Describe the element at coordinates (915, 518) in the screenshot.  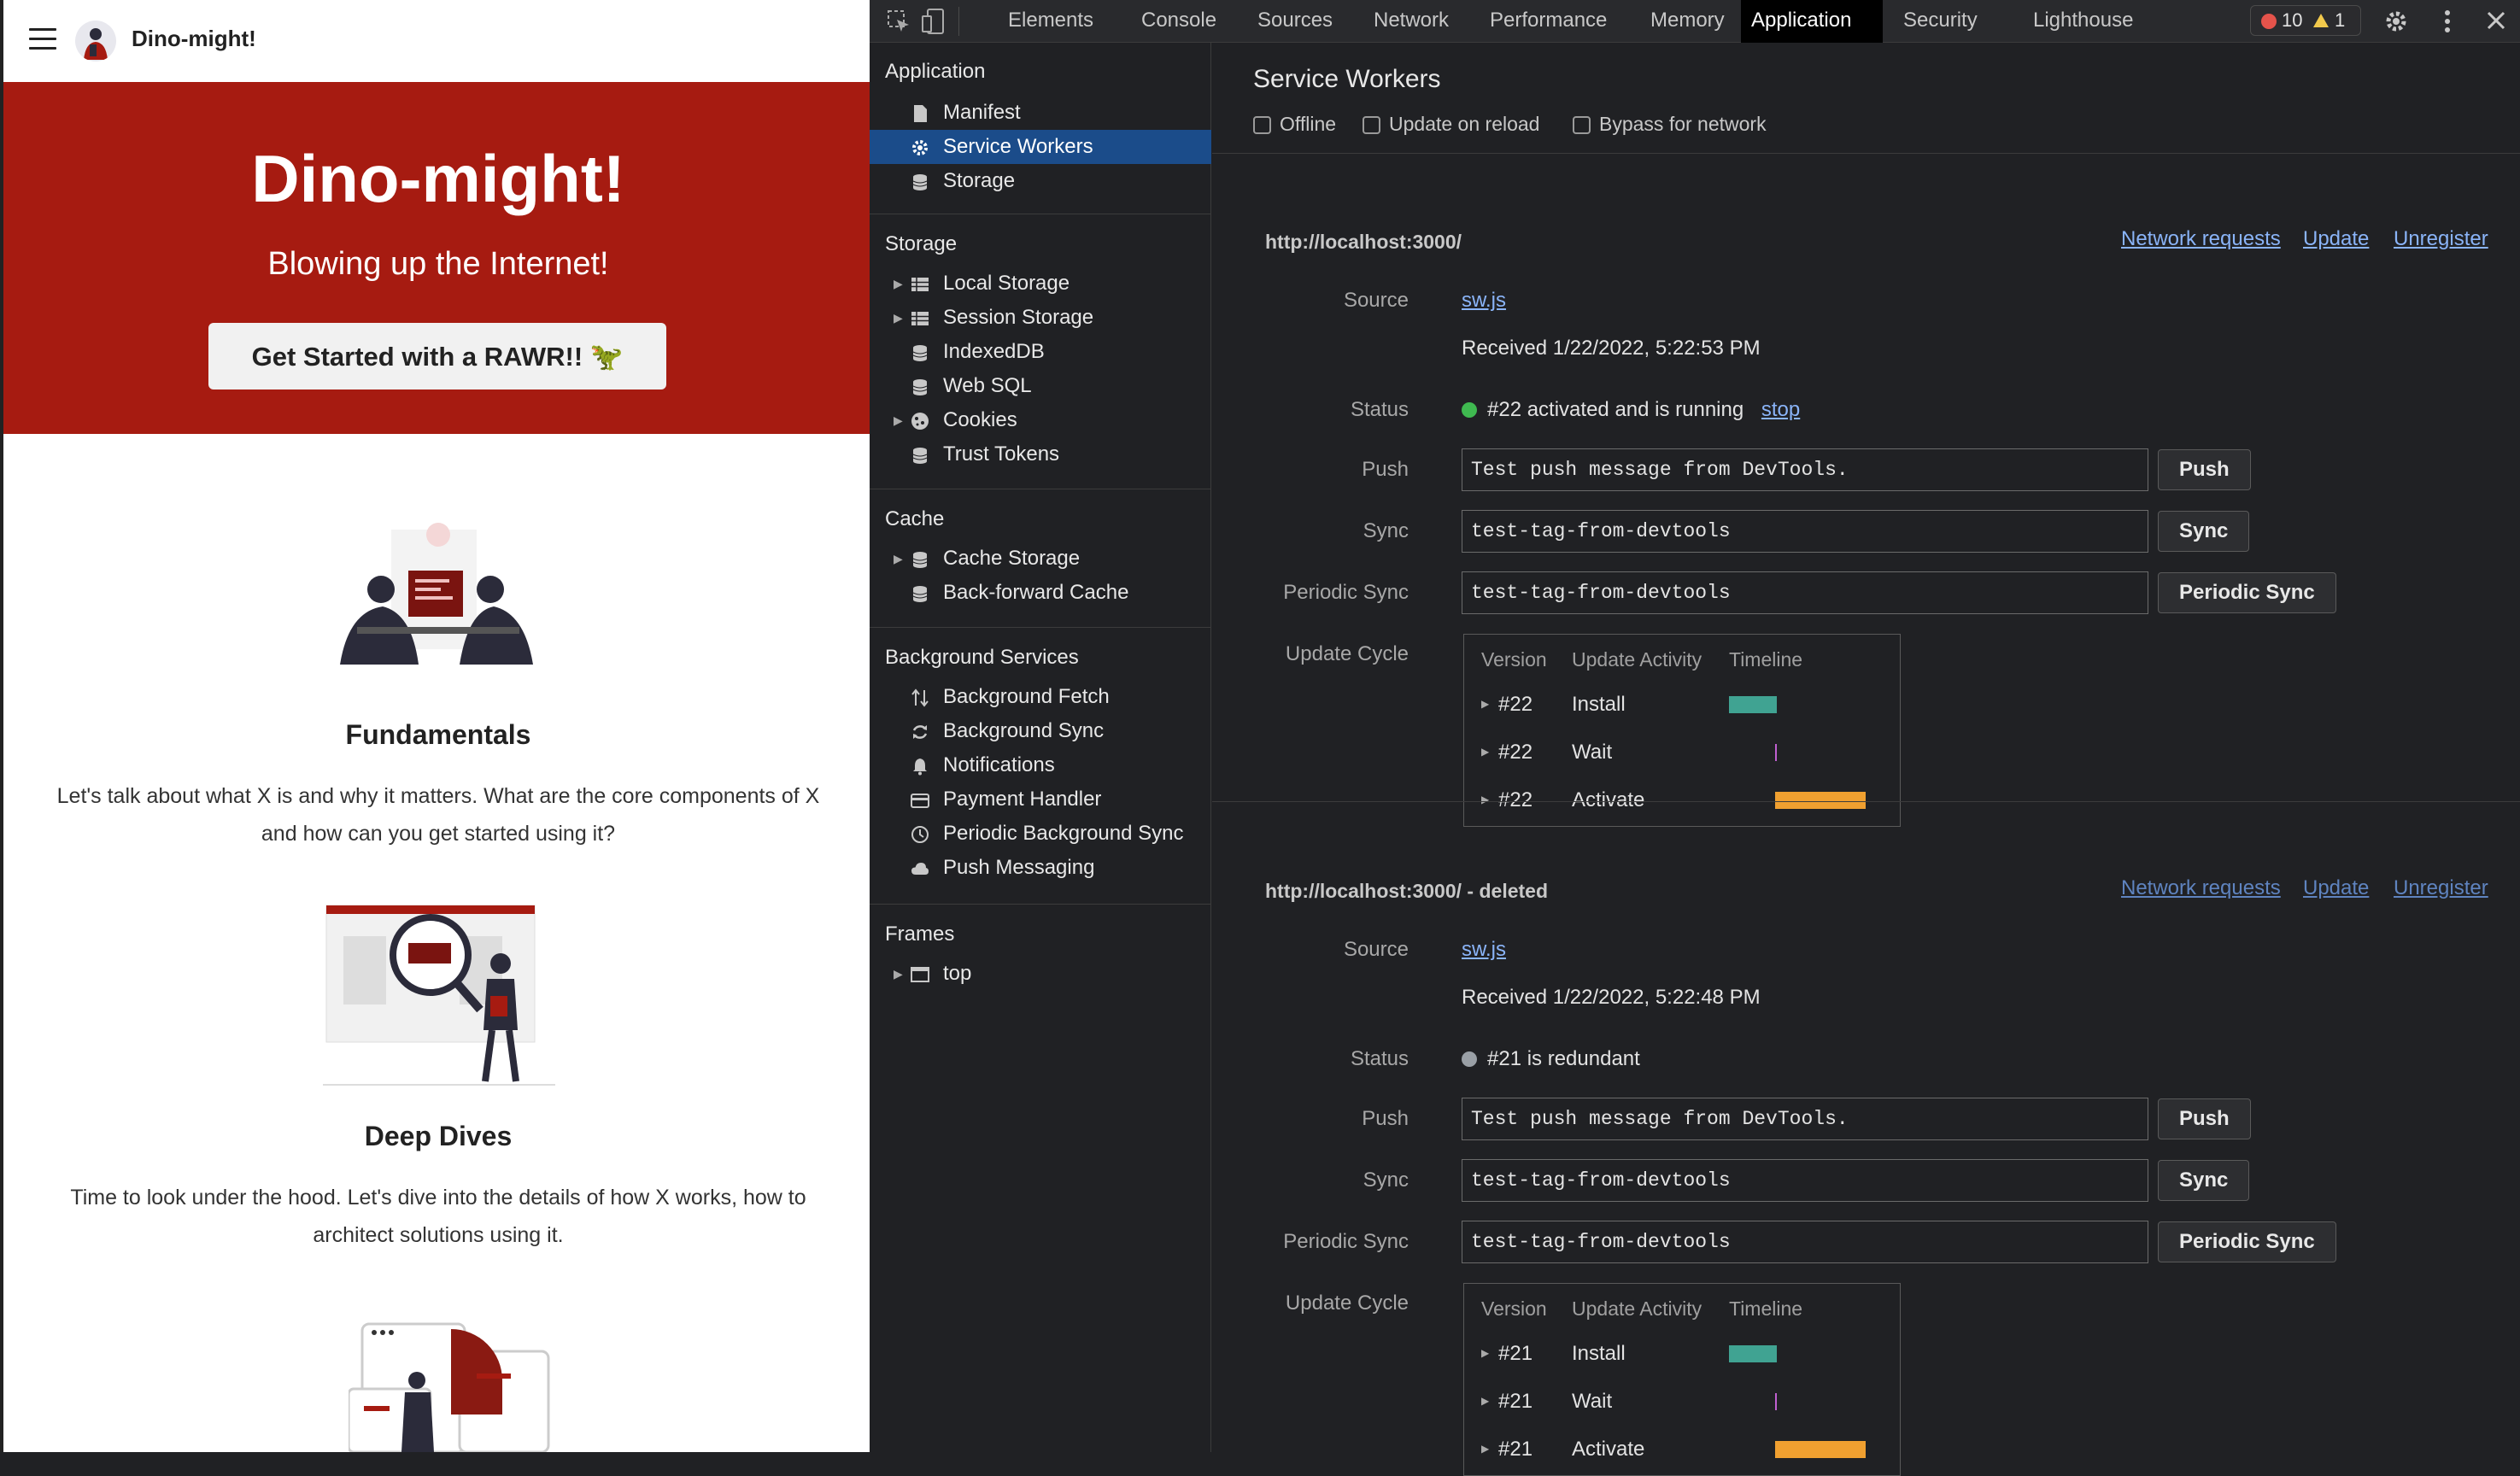
I see `sidebar-heading-cache: Cache` at that location.